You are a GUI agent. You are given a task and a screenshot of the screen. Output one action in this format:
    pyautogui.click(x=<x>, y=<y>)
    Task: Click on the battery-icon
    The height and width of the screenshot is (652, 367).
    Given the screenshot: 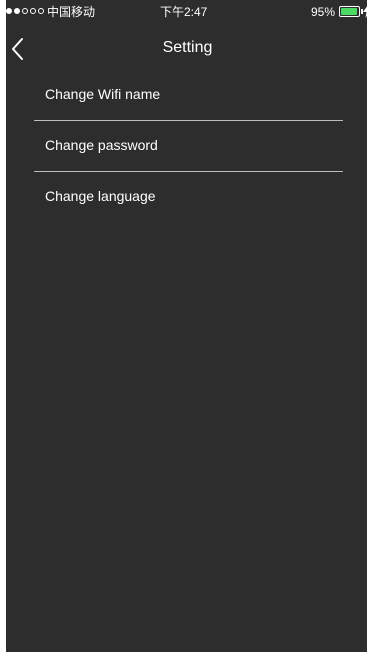 What is the action you would take?
    pyautogui.click(x=349, y=11)
    